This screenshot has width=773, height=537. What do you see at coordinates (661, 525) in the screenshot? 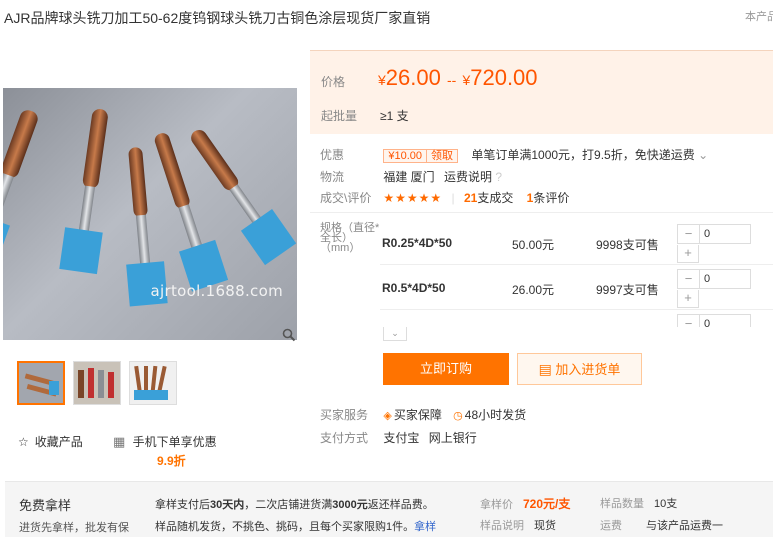
I see `sample-freight: 运费 与该产品运费一` at bounding box center [661, 525].